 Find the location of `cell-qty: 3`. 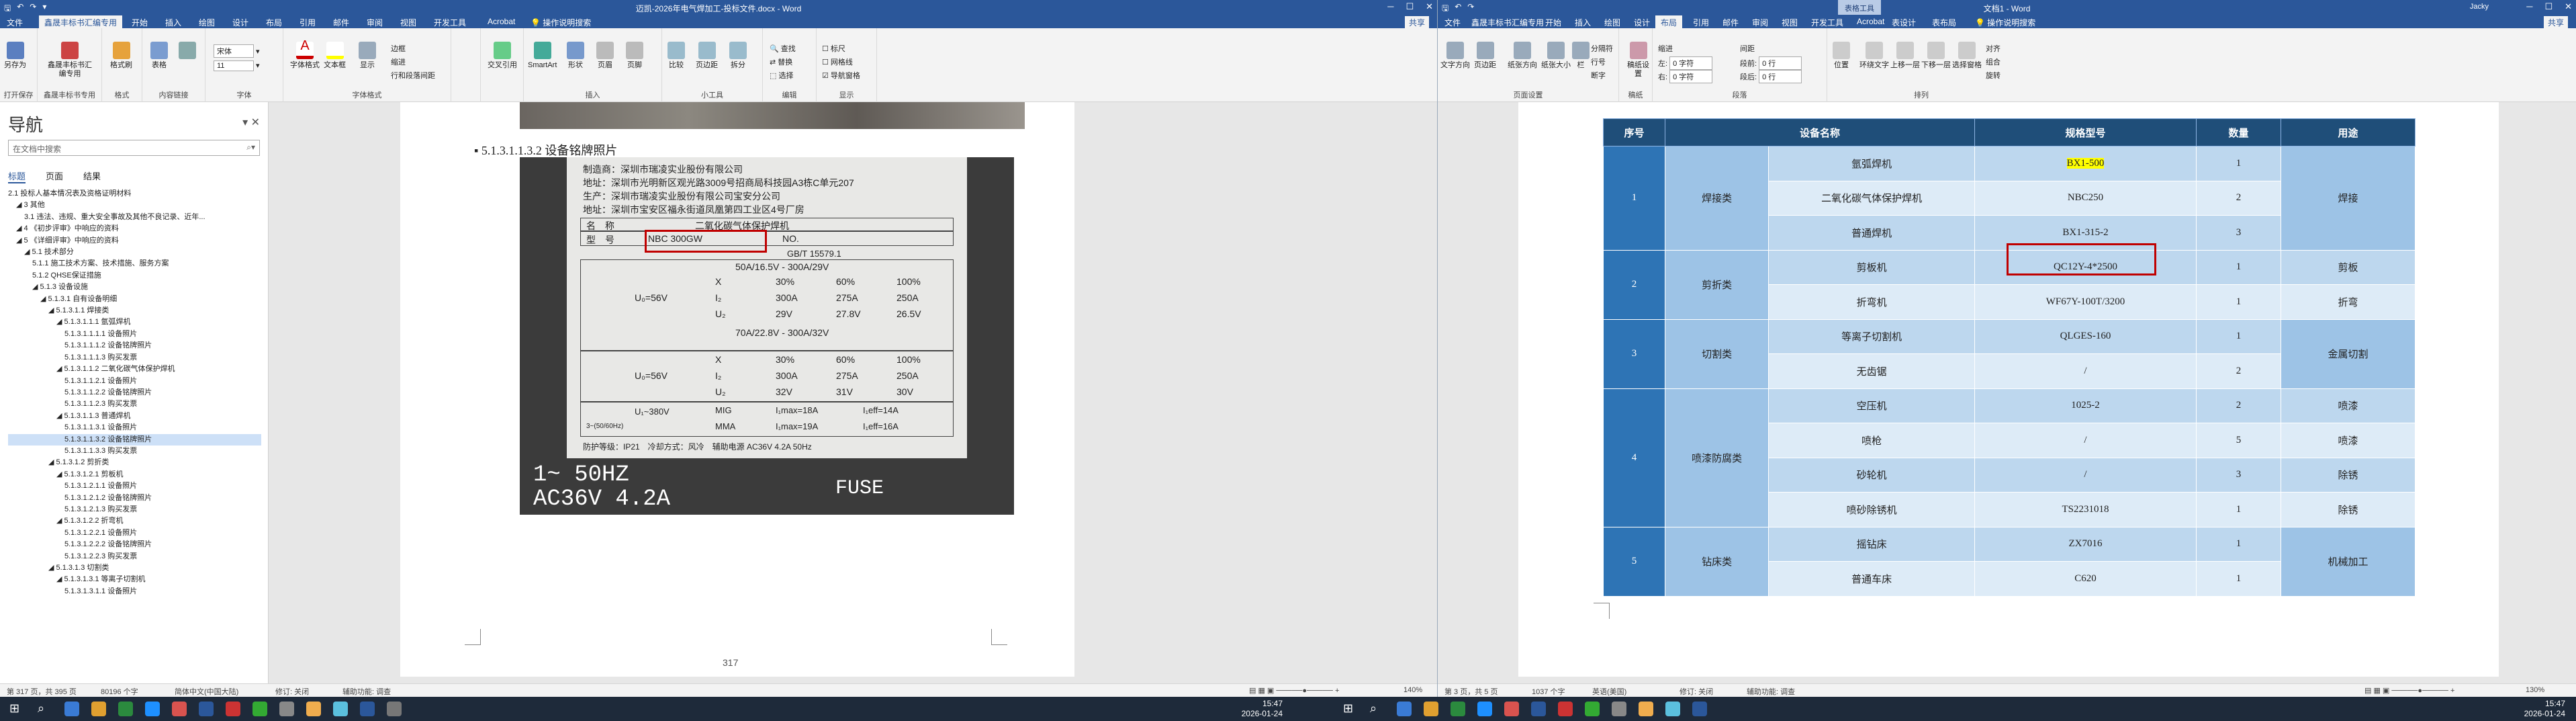

cell-qty: 3 is located at coordinates (2238, 233).